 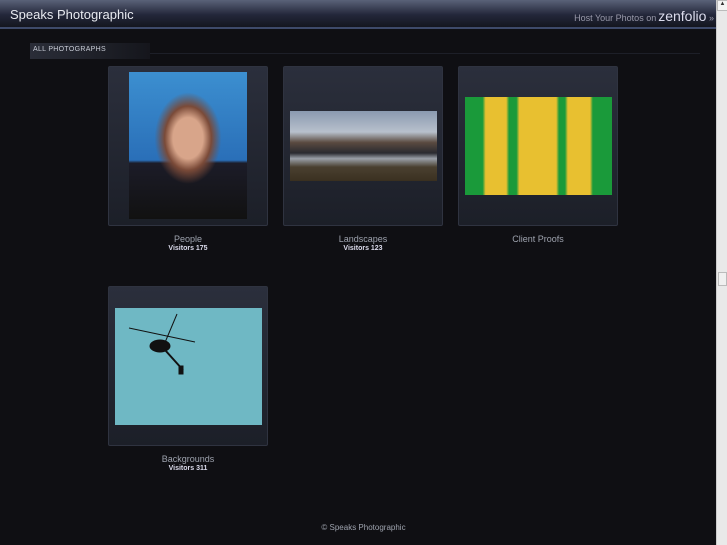 What do you see at coordinates (363, 527) in the screenshot?
I see `footer-copyright: © Speaks Photographic` at bounding box center [363, 527].